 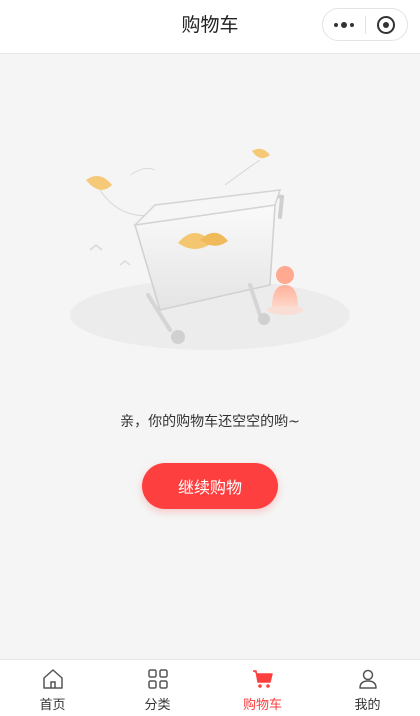 I want to click on more-menu-button, so click(x=344, y=24).